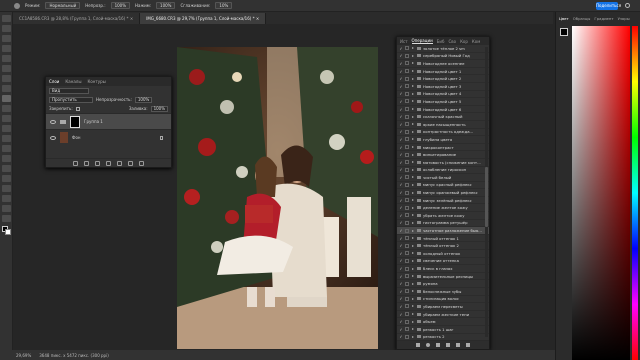  What do you see at coordinates (108, 137) in the screenshot?
I see `layer-row-background: Фон` at bounding box center [108, 137].